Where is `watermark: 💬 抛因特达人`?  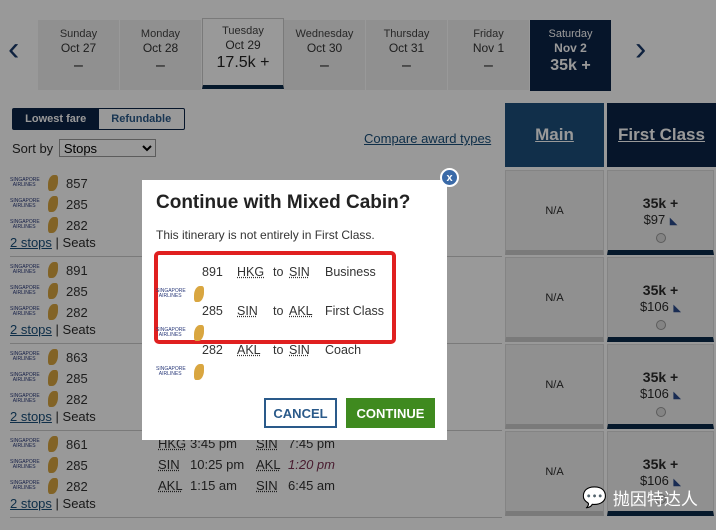
watermark: 💬 抛因特达人 is located at coordinates (640, 497).